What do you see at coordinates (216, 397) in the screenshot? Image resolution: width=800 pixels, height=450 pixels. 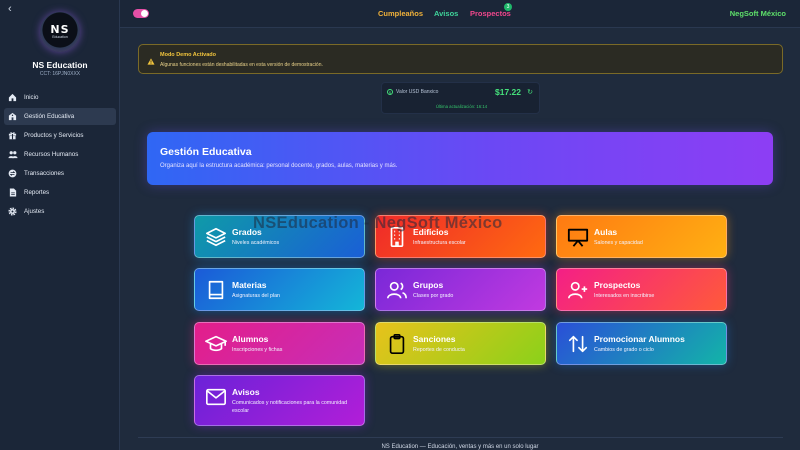 I see `mail-icon` at bounding box center [216, 397].